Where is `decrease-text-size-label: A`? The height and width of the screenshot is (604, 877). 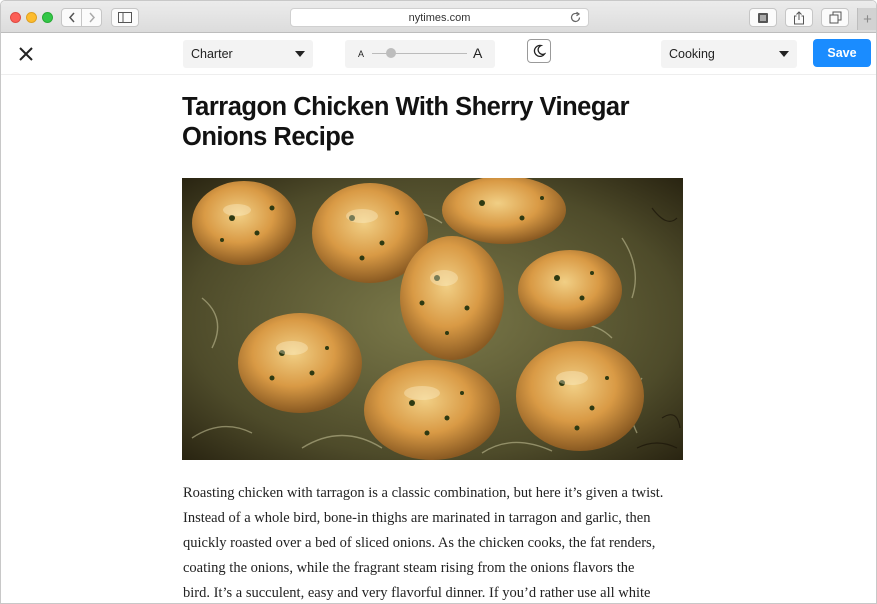 decrease-text-size-label: A is located at coordinates (361, 54).